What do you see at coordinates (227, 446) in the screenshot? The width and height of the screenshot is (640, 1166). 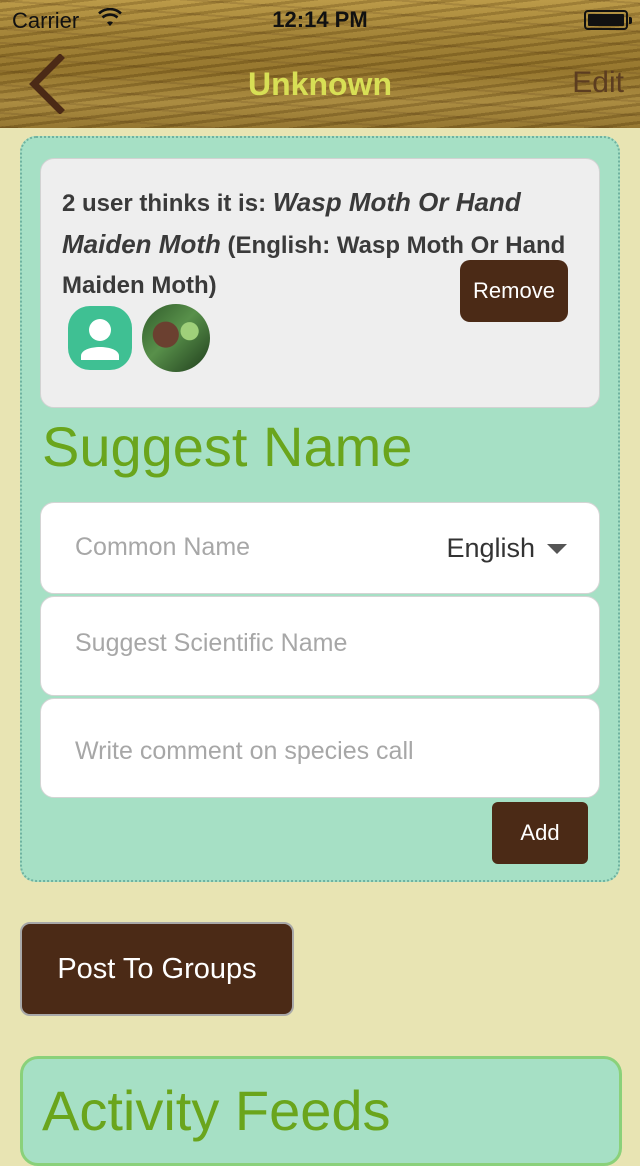 I see `suggest-name-heading: Suggest Name` at bounding box center [227, 446].